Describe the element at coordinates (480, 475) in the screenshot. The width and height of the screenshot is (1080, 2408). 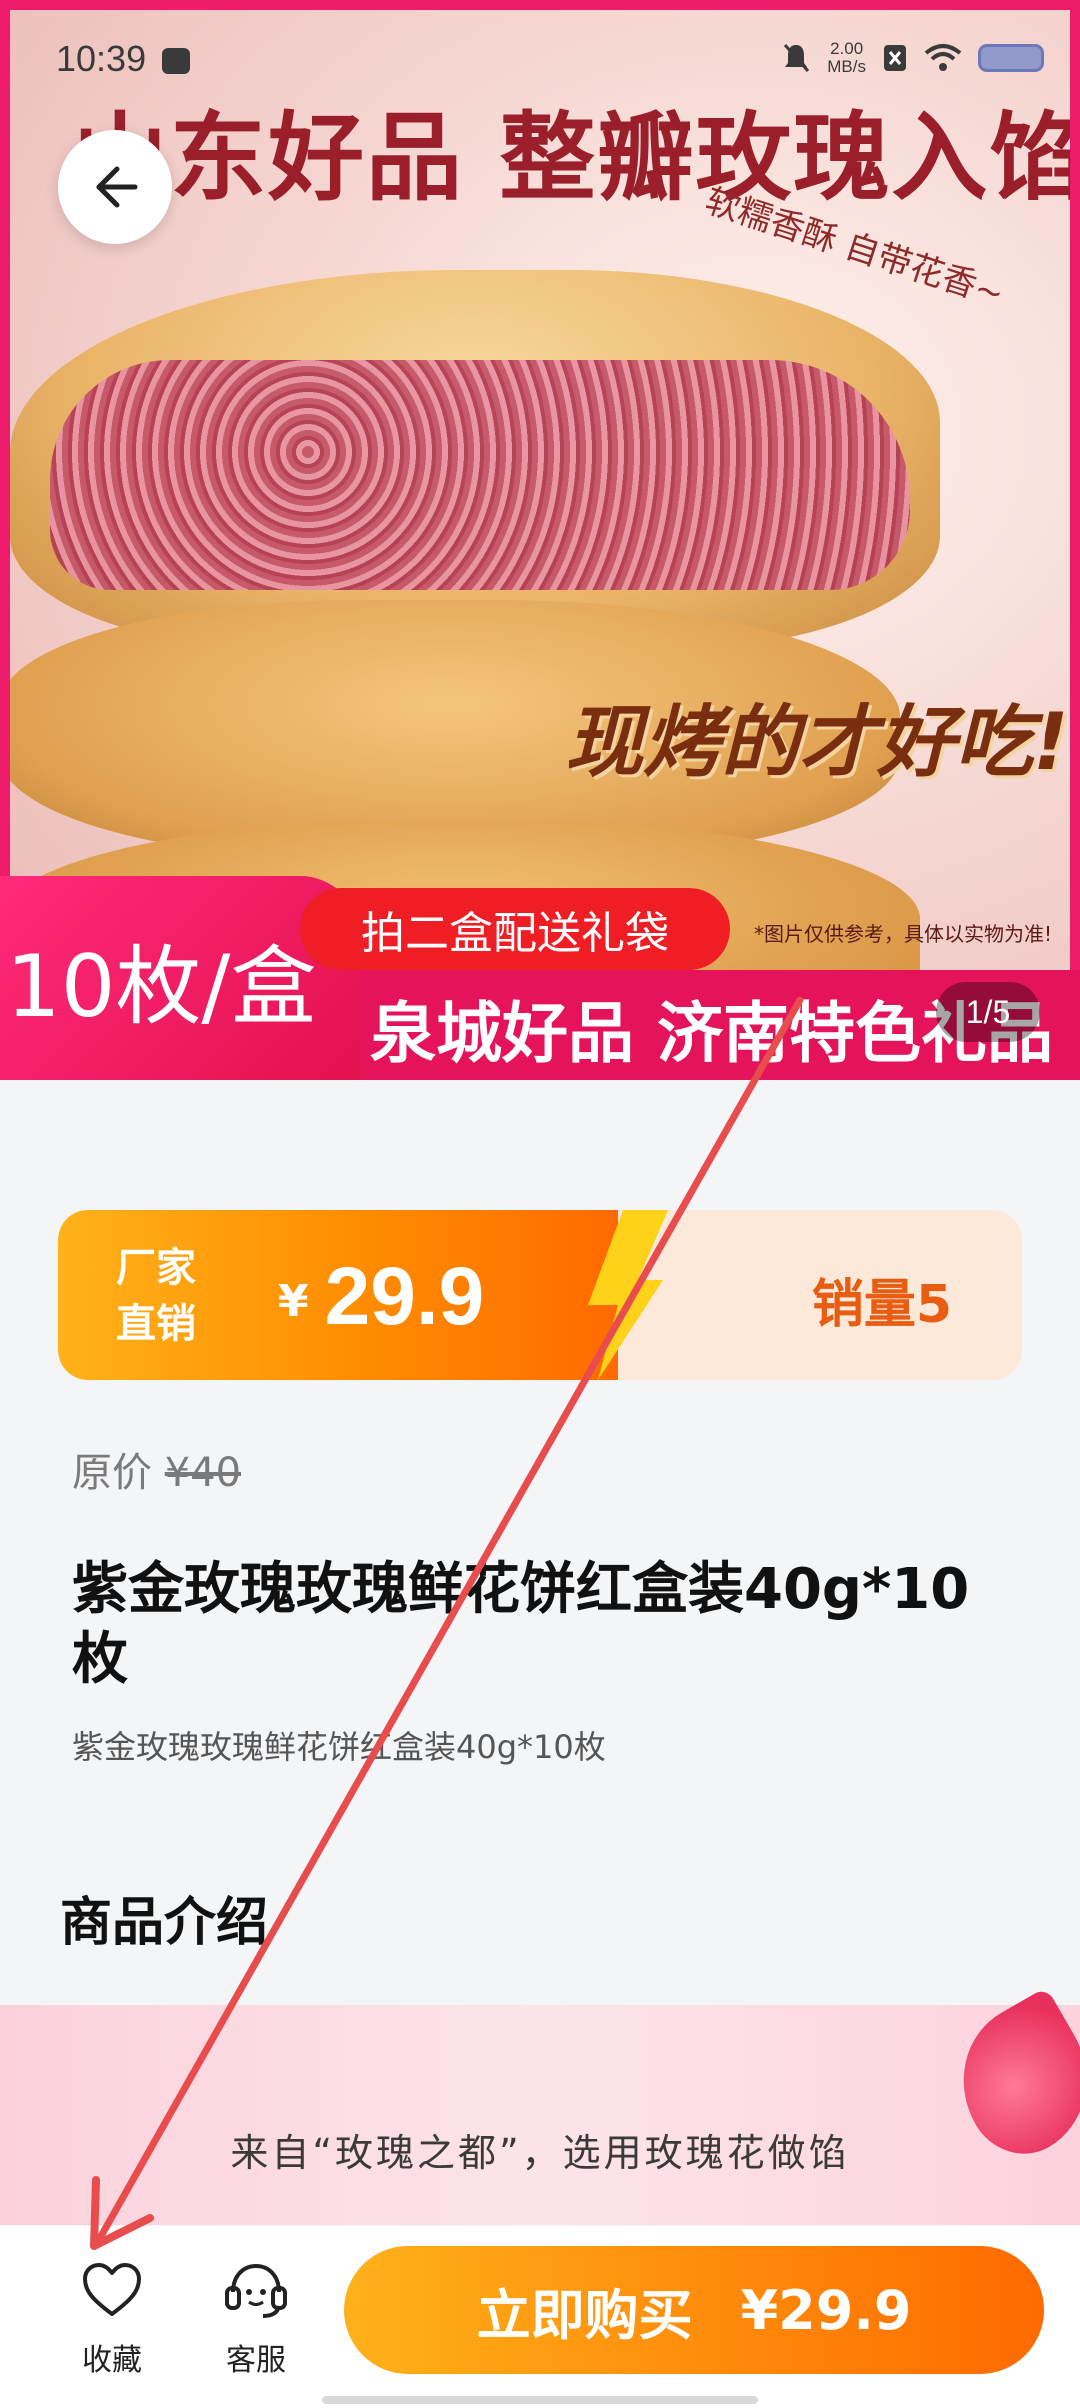
I see `rose-filling-image` at that location.